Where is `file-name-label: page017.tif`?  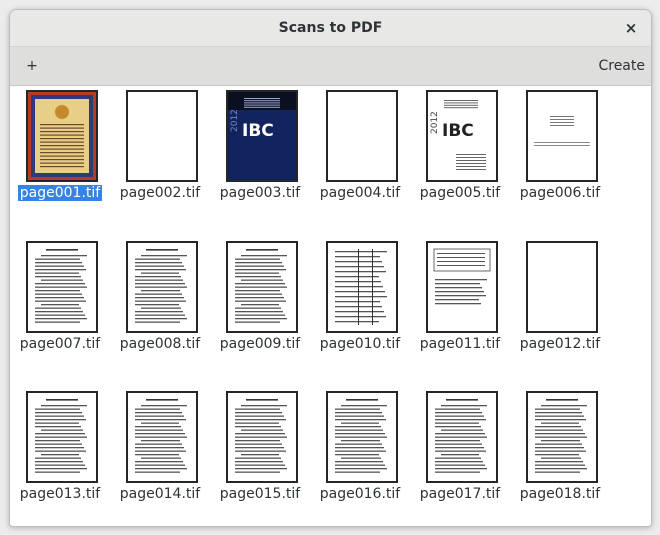
file-name-label: page017.tif is located at coordinates (460, 494).